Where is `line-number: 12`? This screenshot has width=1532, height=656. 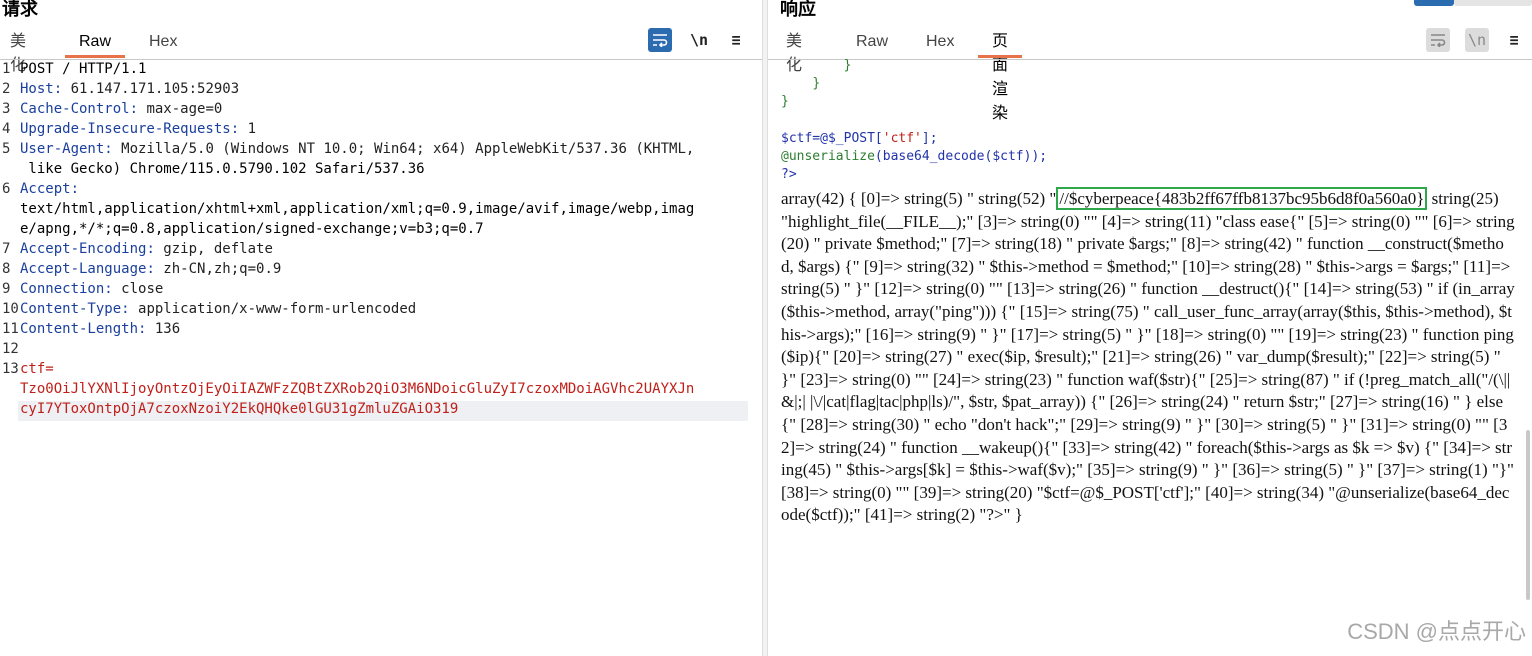 line-number: 12 is located at coordinates (10, 349).